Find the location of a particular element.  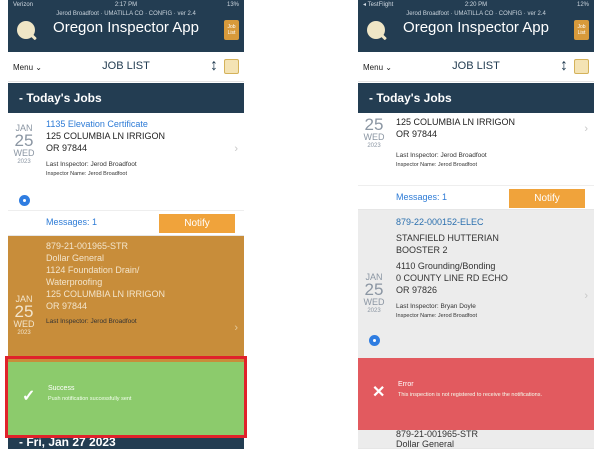

highlight-box is located at coordinates (126, 397).